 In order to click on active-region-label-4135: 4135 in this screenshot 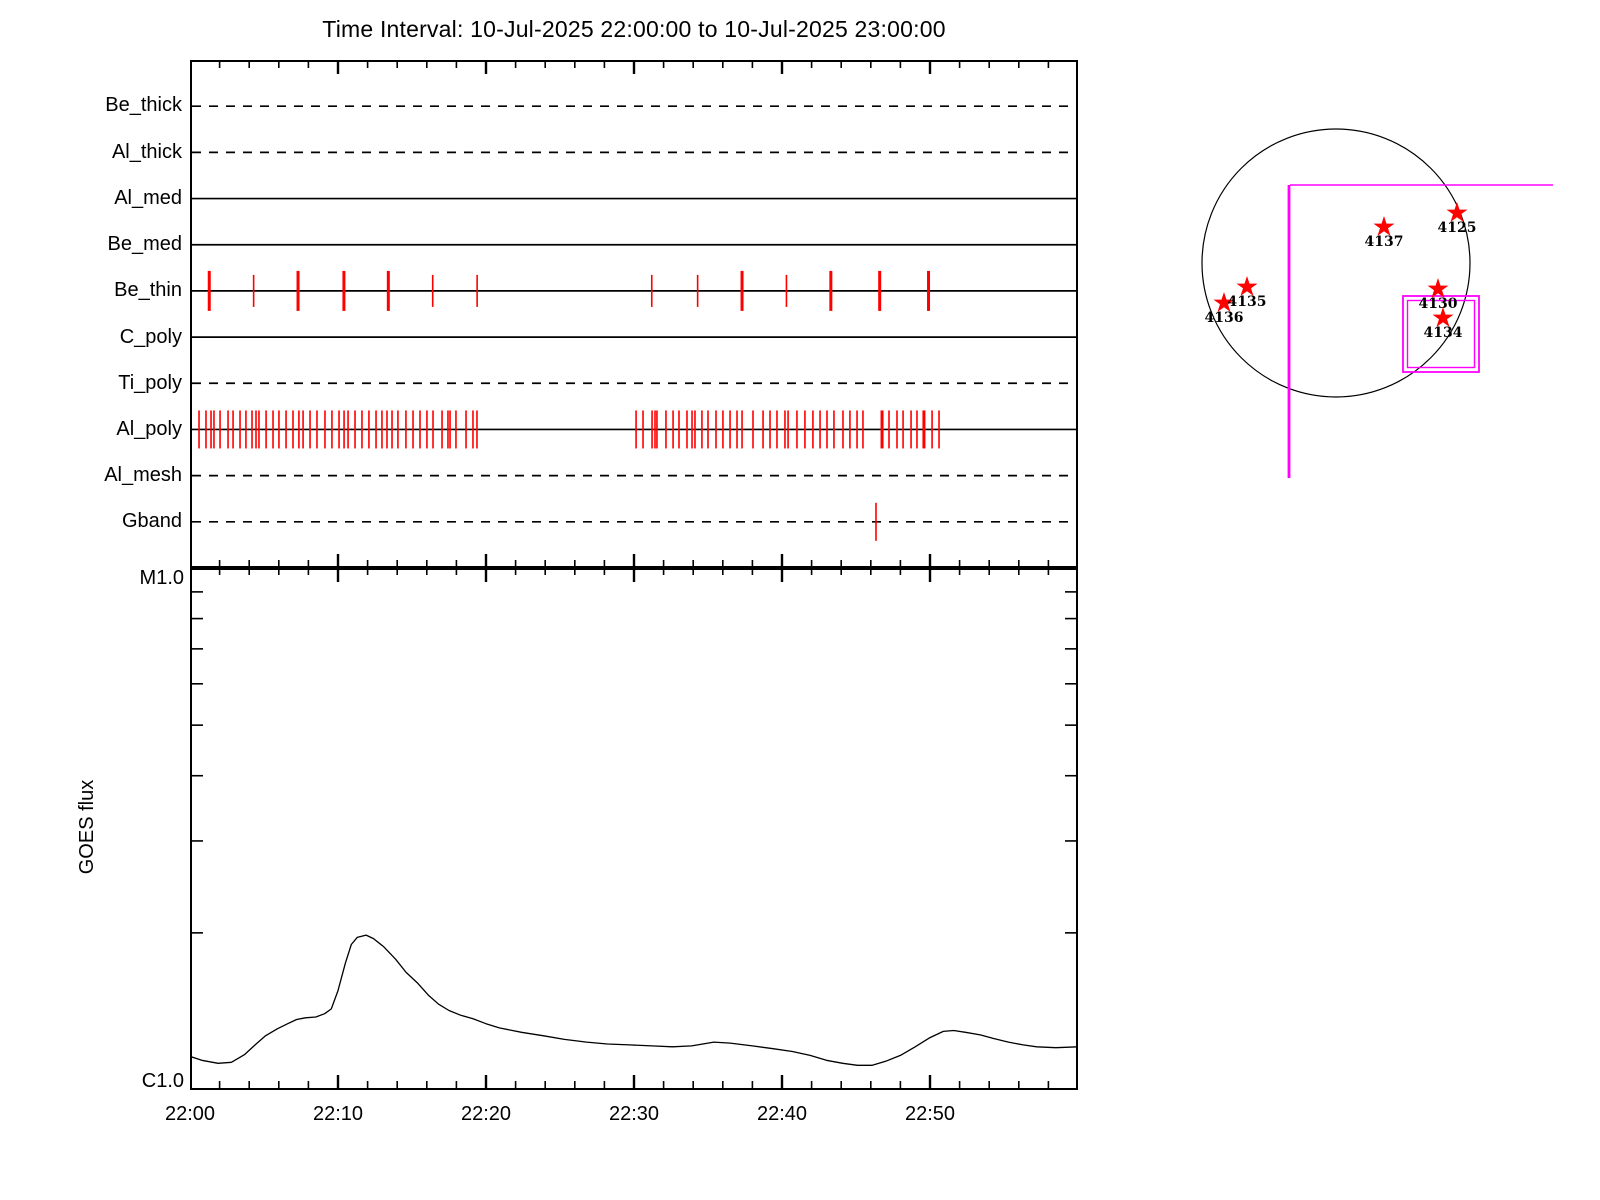, I will do `click(1247, 302)`.